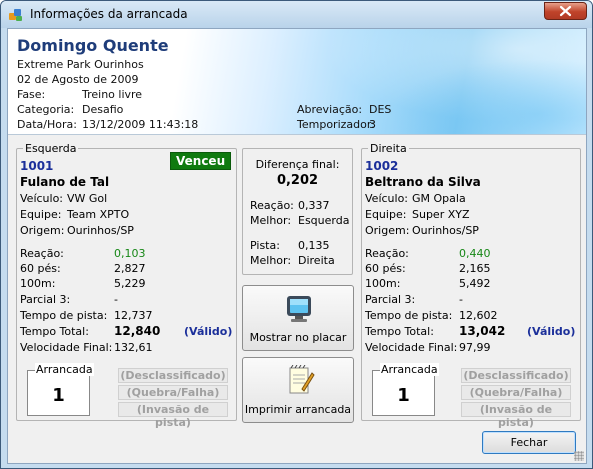 Image resolution: width=593 pixels, height=469 pixels. What do you see at coordinates (445, 230) in the screenshot?
I see `right-origem: Ourinhos/SP` at bounding box center [445, 230].